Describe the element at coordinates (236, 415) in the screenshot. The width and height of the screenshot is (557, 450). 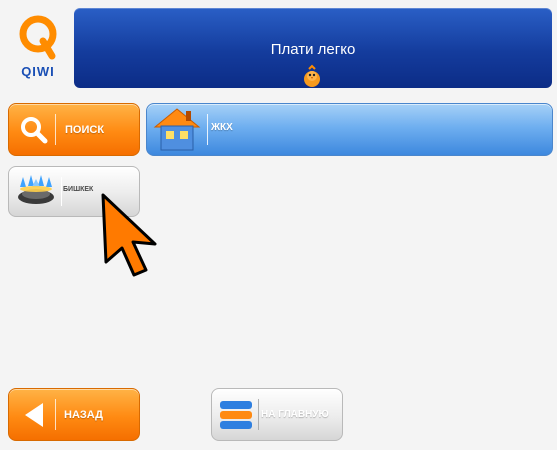
I see `stack-icon` at that location.